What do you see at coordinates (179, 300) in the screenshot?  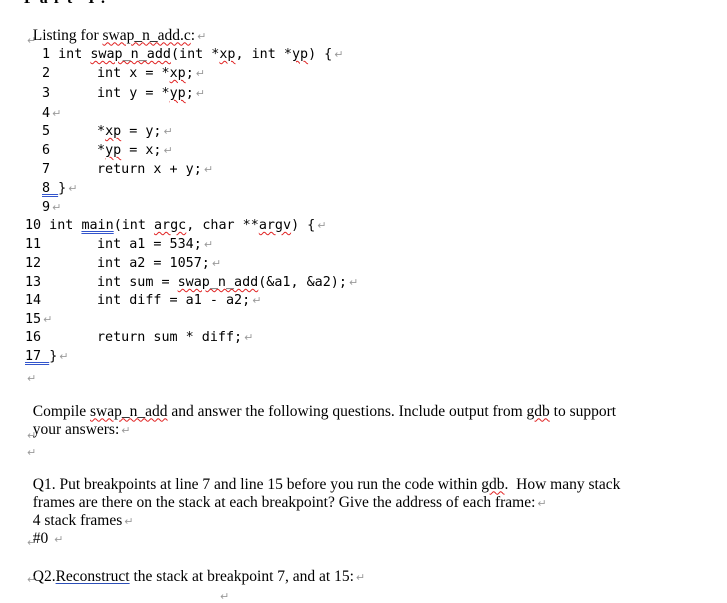 I see `code-text: int diff = a1 - a2; ↵` at bounding box center [179, 300].